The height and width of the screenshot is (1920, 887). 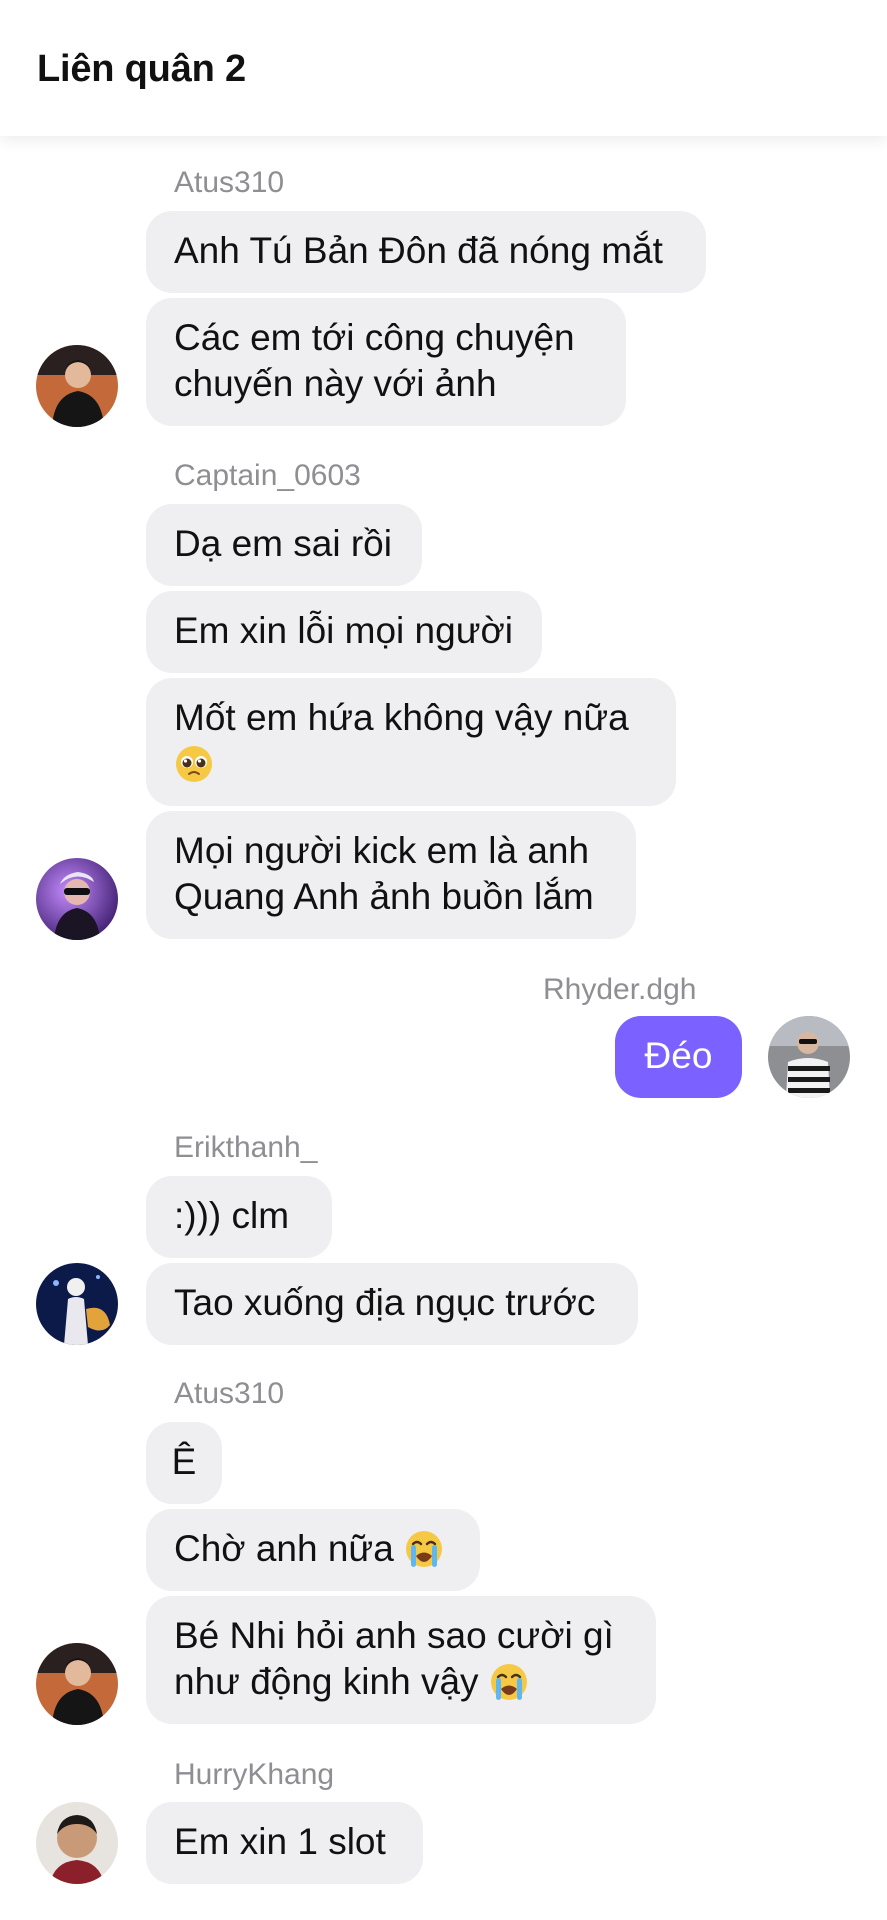 I want to click on message-text: Mốt em hứa không vậy nữa, so click(x=401, y=717).